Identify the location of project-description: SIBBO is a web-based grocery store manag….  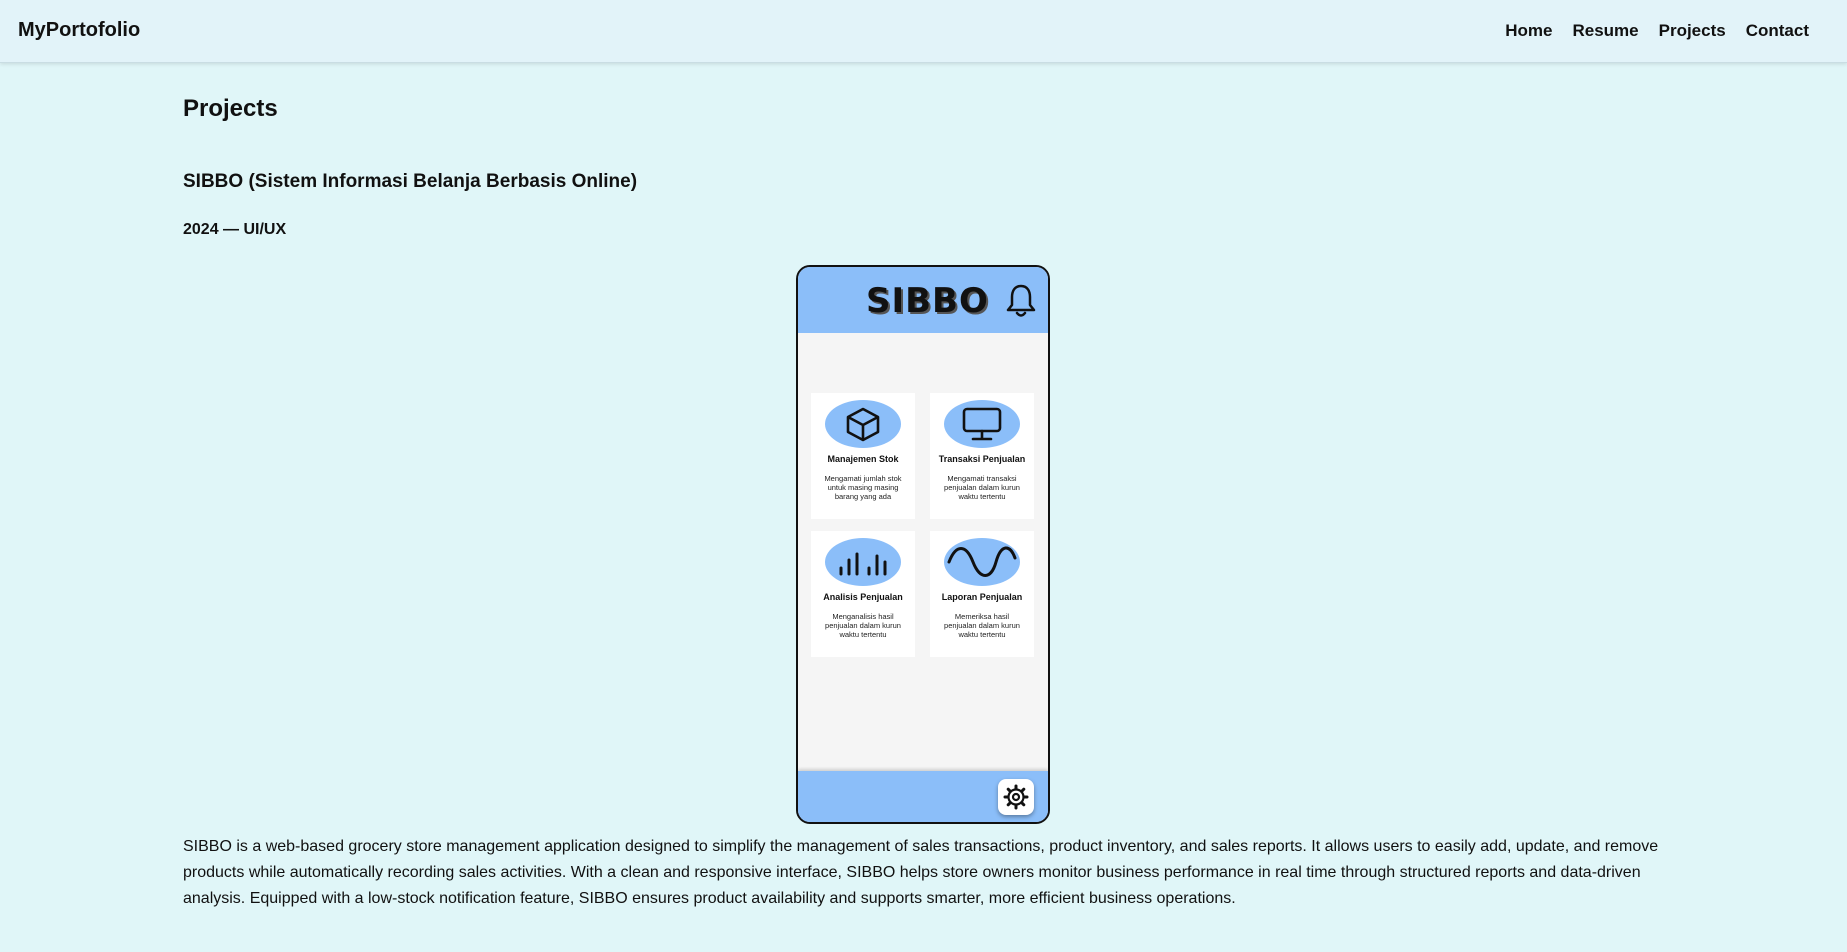
(921, 872).